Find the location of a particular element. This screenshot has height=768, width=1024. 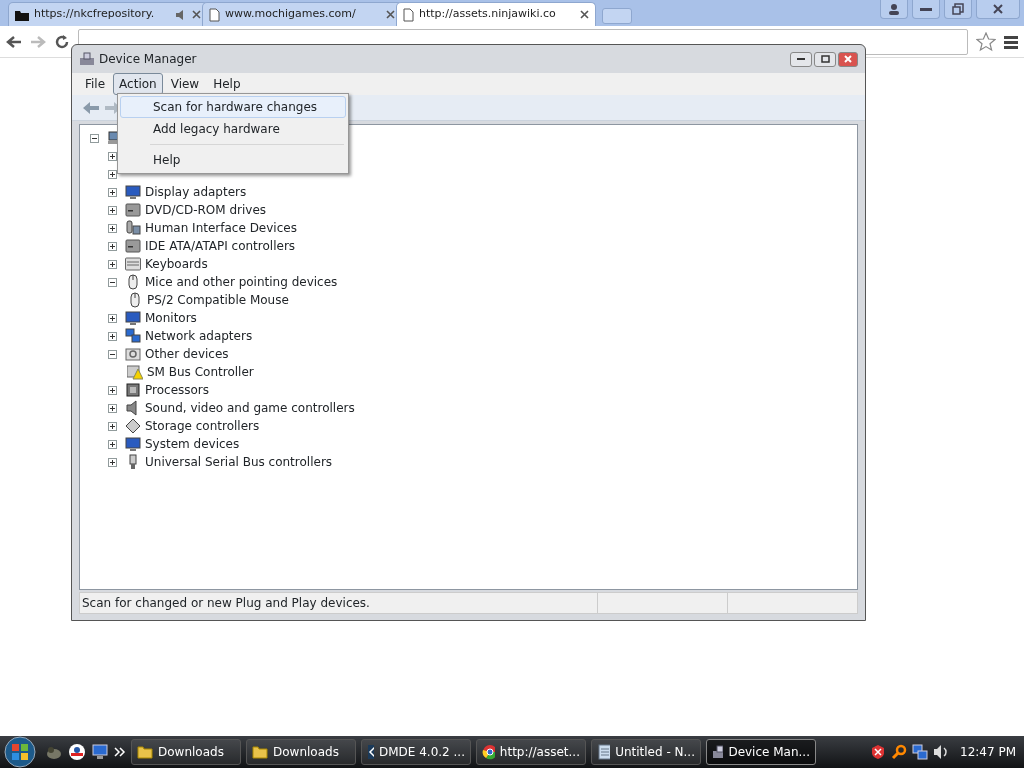

menu-item: File is located at coordinates (95, 84).